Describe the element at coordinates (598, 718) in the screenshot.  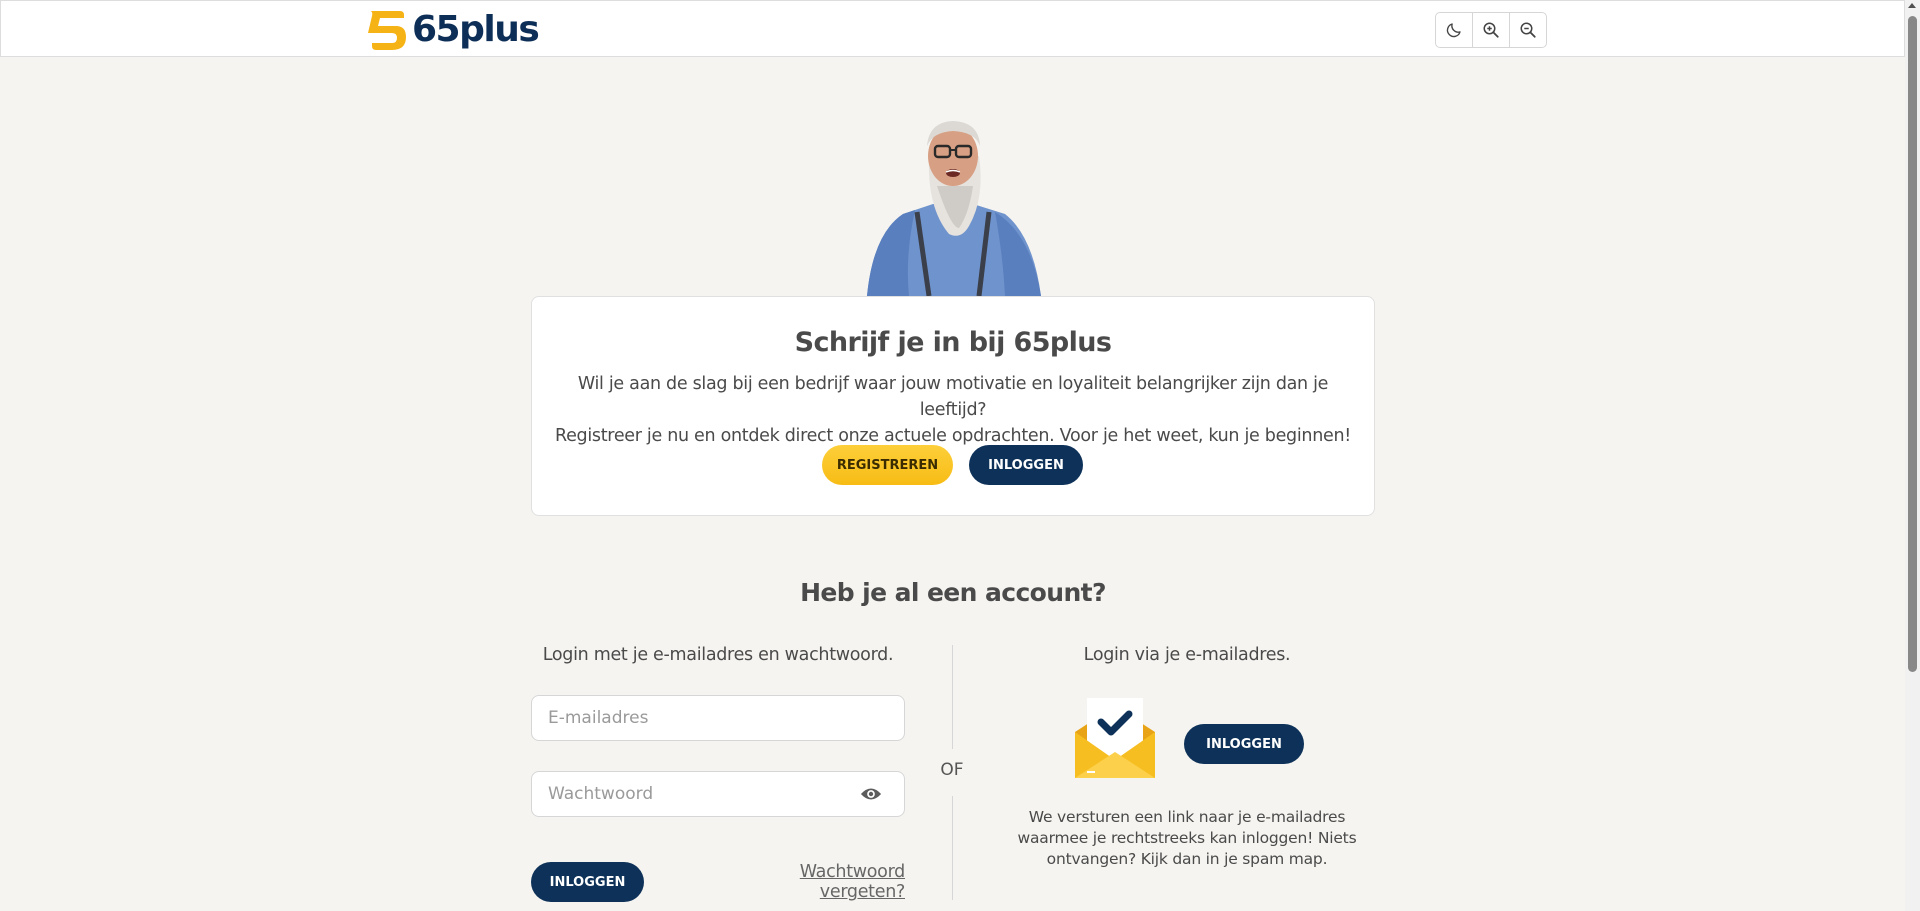
I see `email-placeholder: E-mailadres` at that location.